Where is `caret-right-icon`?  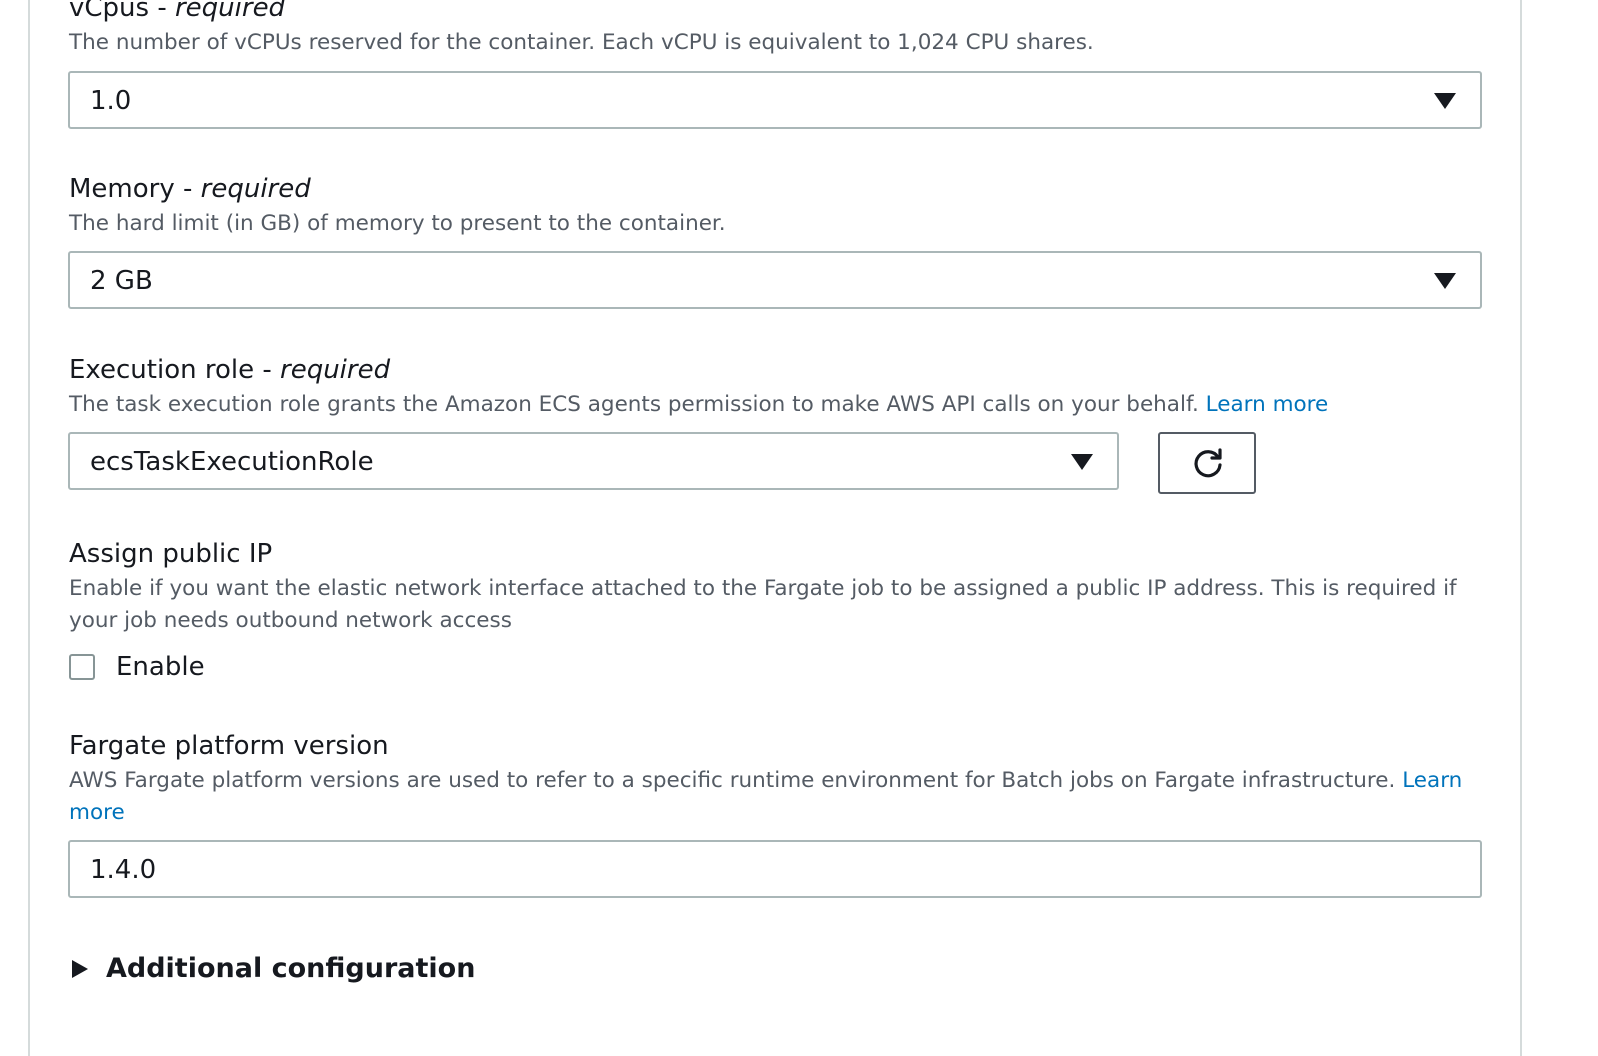 caret-right-icon is located at coordinates (80, 969).